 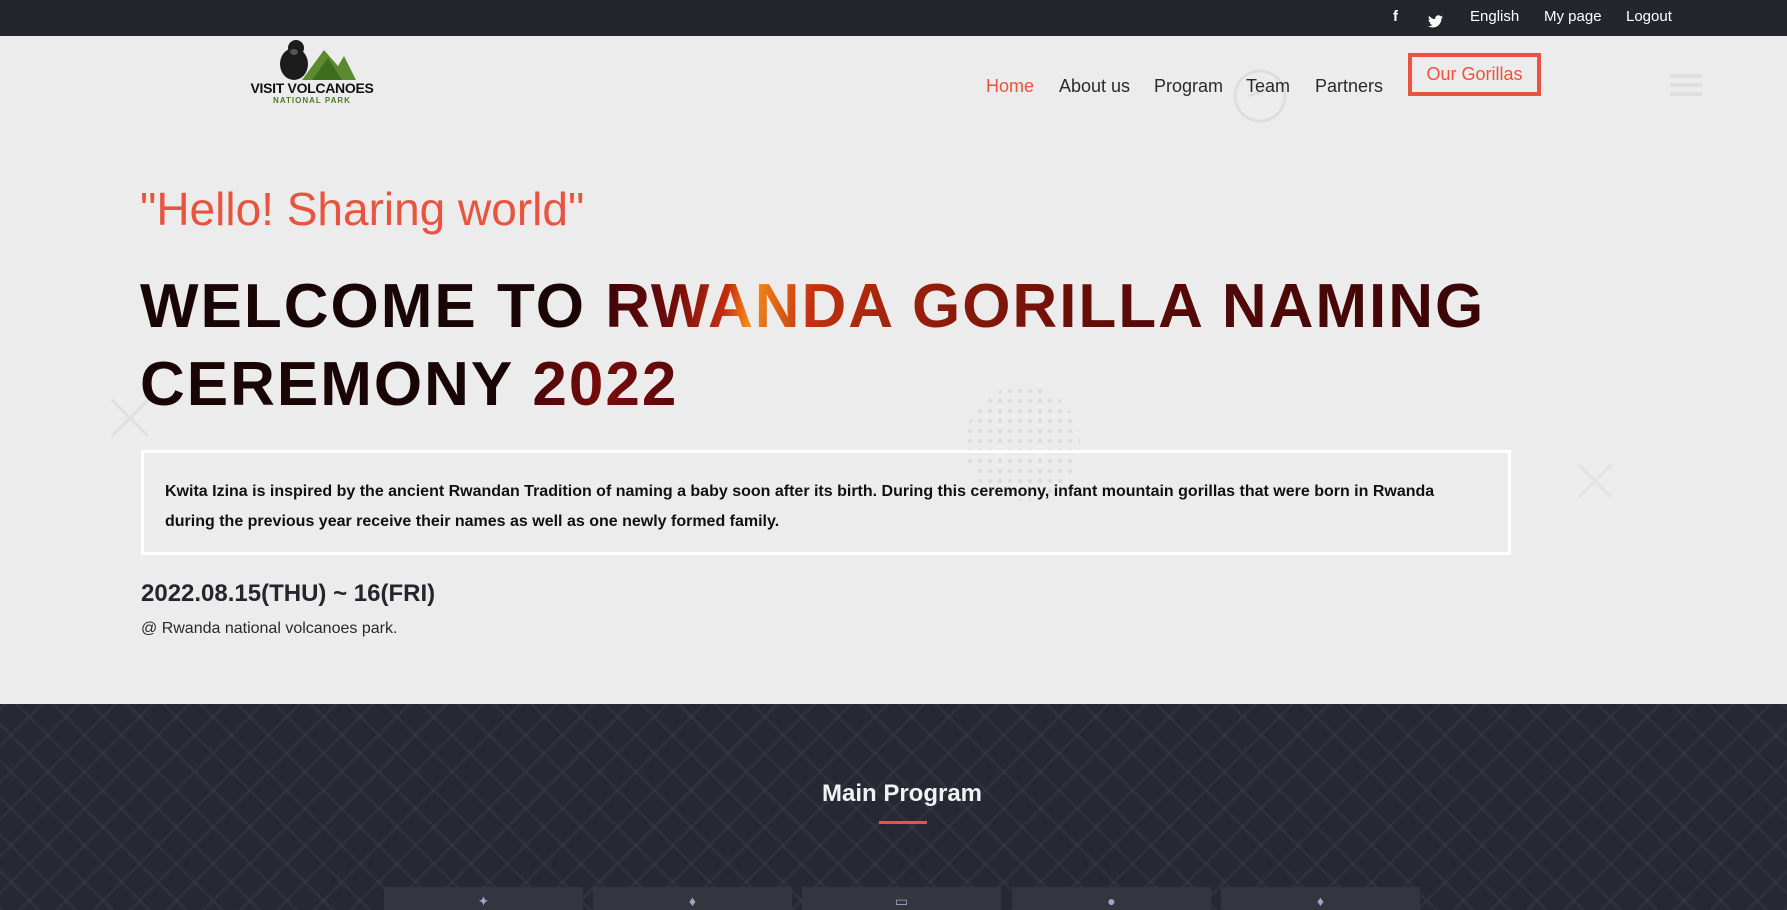 I want to click on nav-partners: Partners, so click(x=1349, y=86).